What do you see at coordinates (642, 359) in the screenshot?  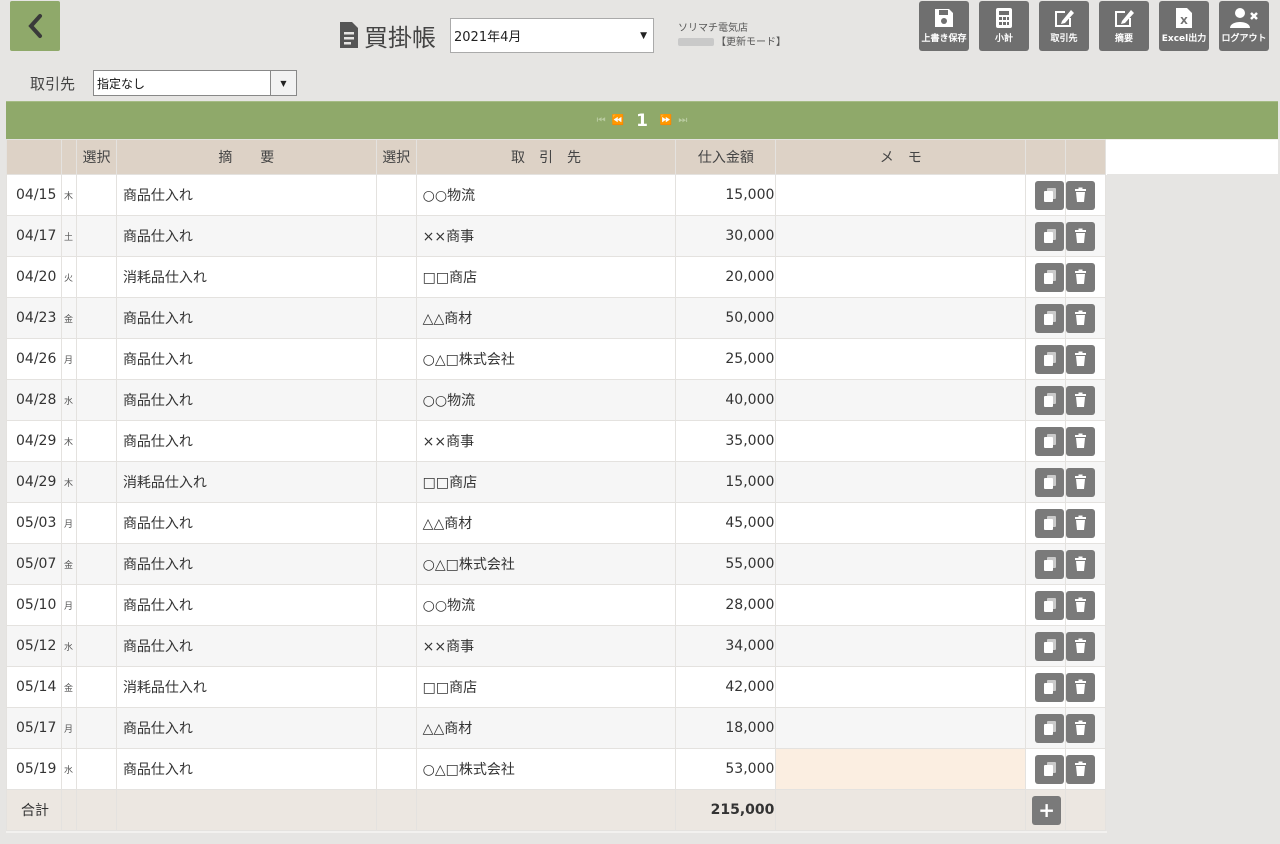 I see `table-row: 04/26 月商品仕入れ ○△□株式会社 25,000` at bounding box center [642, 359].